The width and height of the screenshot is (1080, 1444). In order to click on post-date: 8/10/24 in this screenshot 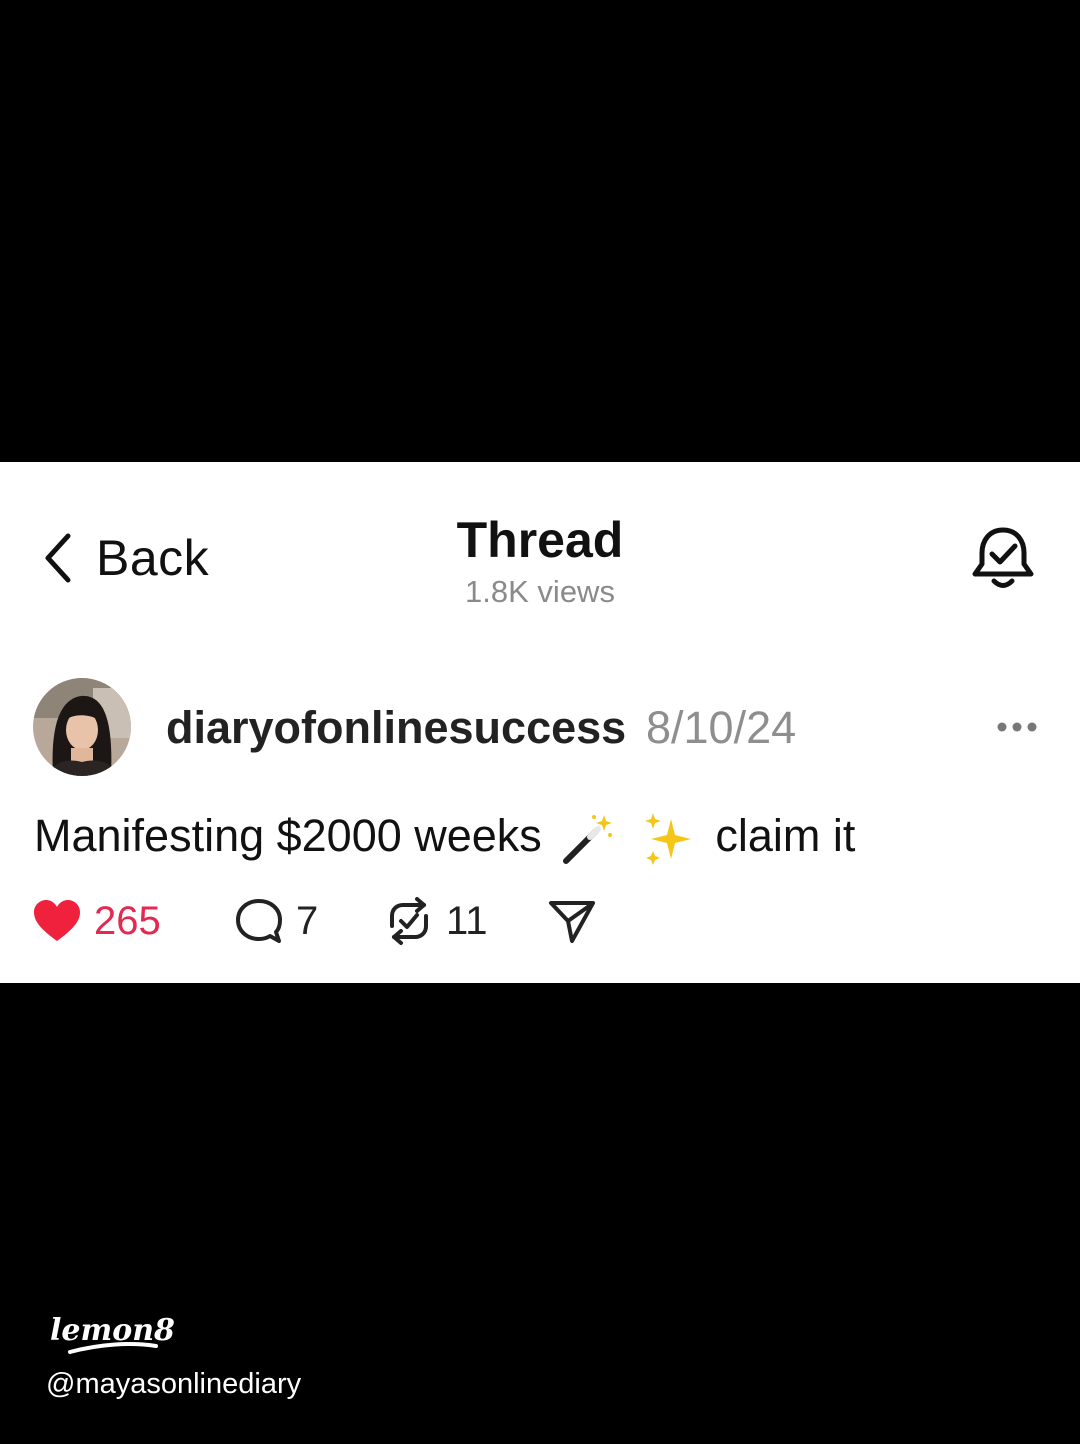, I will do `click(721, 727)`.